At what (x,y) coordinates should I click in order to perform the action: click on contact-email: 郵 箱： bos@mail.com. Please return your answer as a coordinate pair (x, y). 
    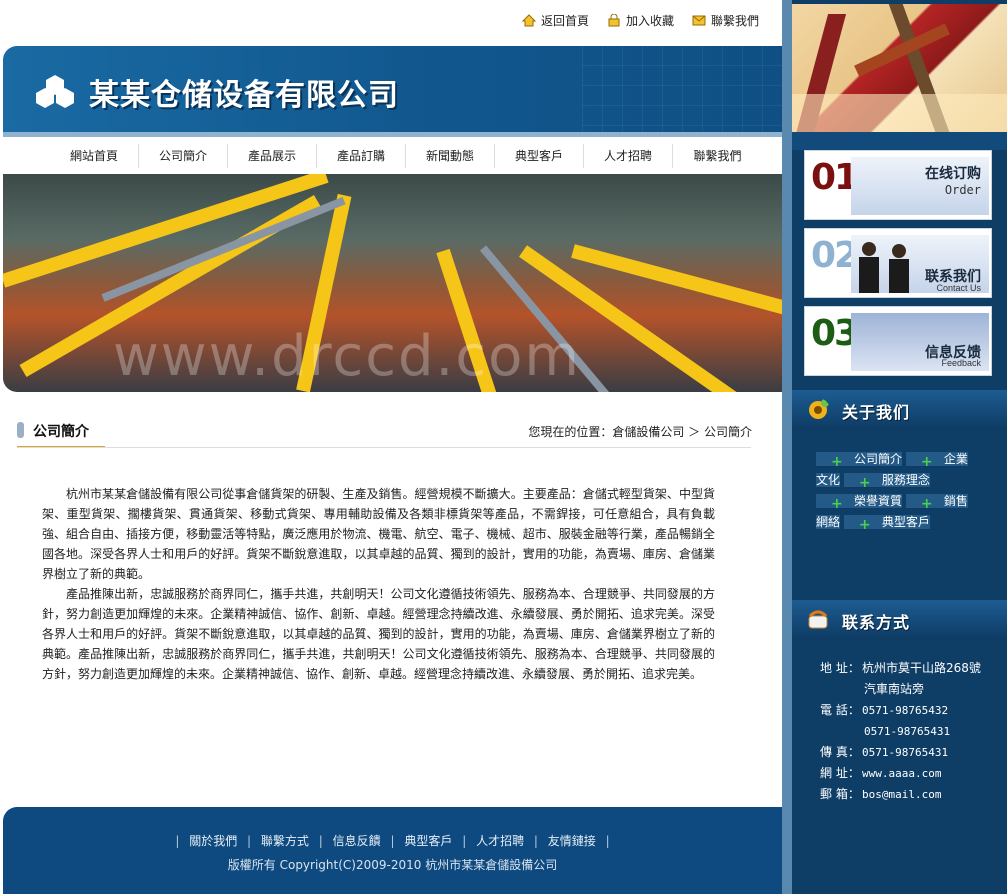
    Looking at the image, I should click on (881, 794).